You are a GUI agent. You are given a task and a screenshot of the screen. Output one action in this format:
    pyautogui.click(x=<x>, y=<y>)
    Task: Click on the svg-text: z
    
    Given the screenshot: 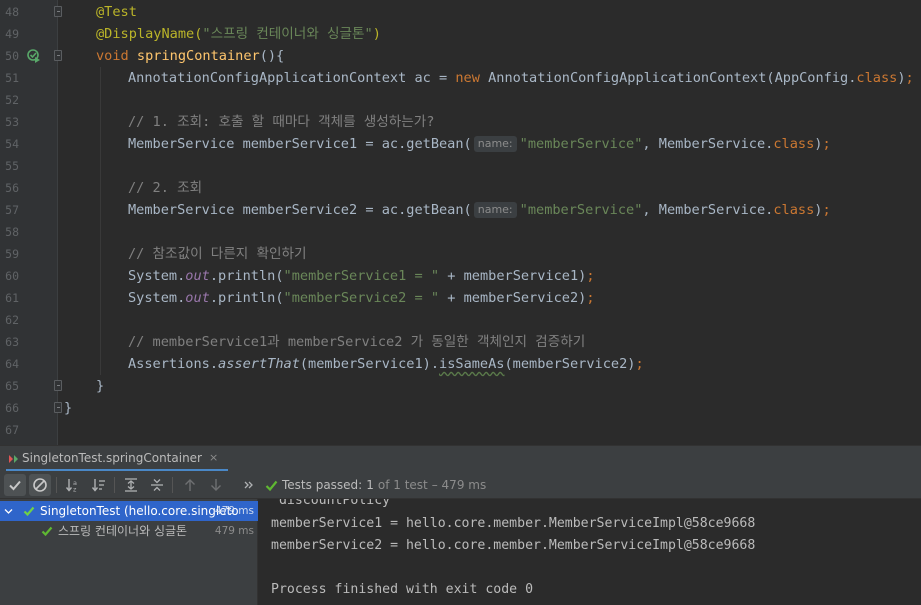 What is the action you would take?
    pyautogui.click(x=75, y=490)
    